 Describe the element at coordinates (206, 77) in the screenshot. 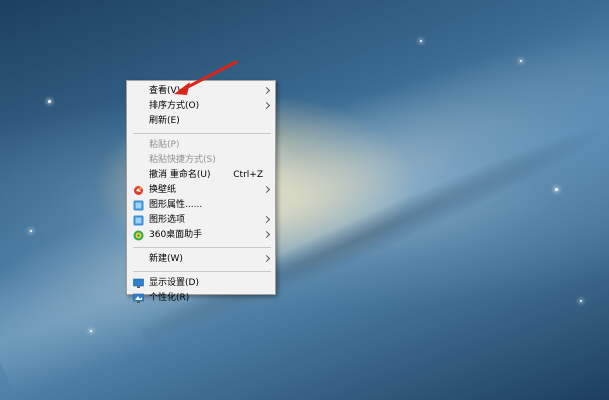

I see `annotation-arrow` at that location.